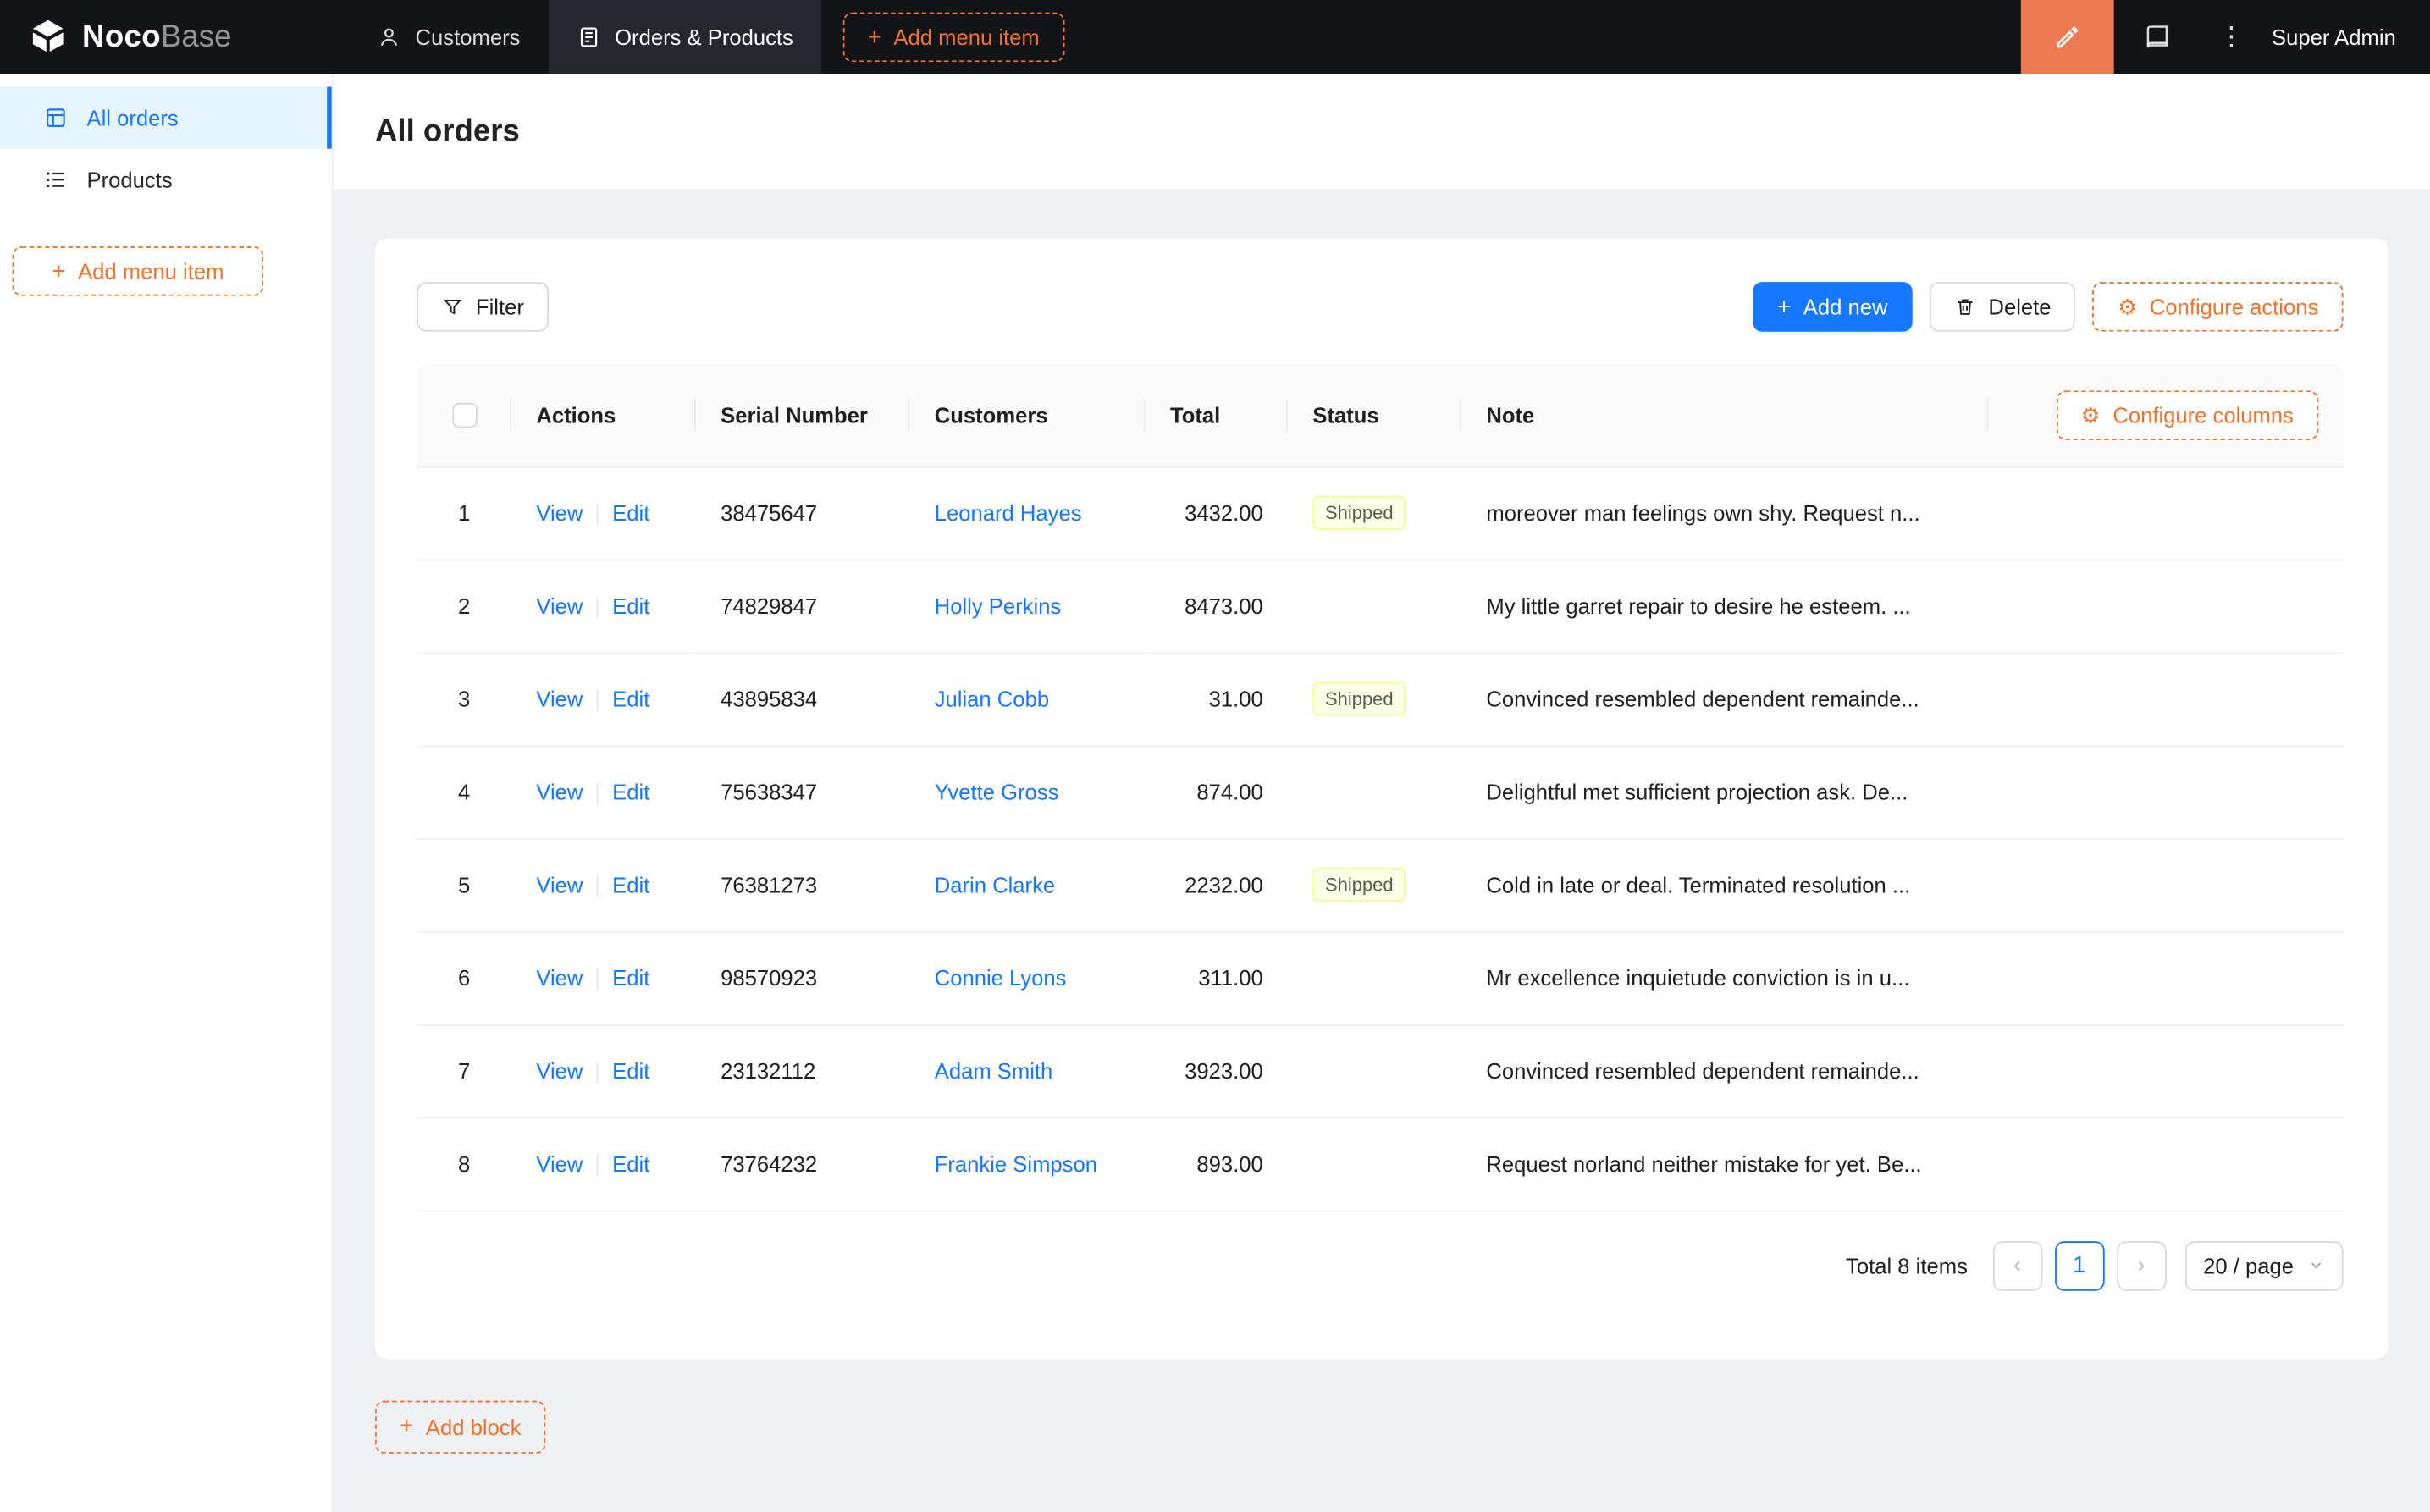 The height and width of the screenshot is (1512, 2430). I want to click on total-cell: 893.00, so click(1217, 1164).